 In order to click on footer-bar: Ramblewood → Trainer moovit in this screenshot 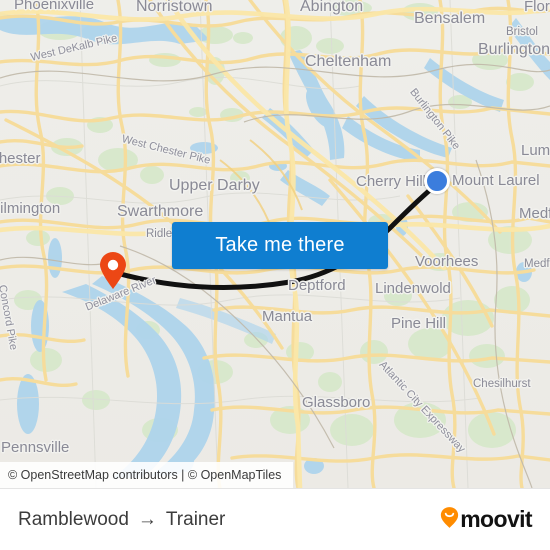, I will do `click(275, 519)`.